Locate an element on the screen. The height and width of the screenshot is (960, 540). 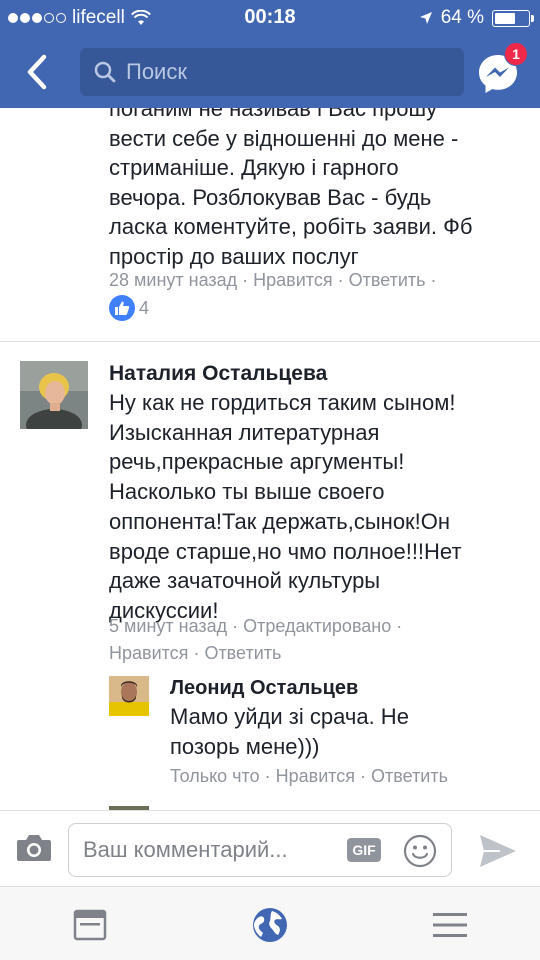
comment-line: стриманіше. Дякую і гарного is located at coordinates (254, 168).